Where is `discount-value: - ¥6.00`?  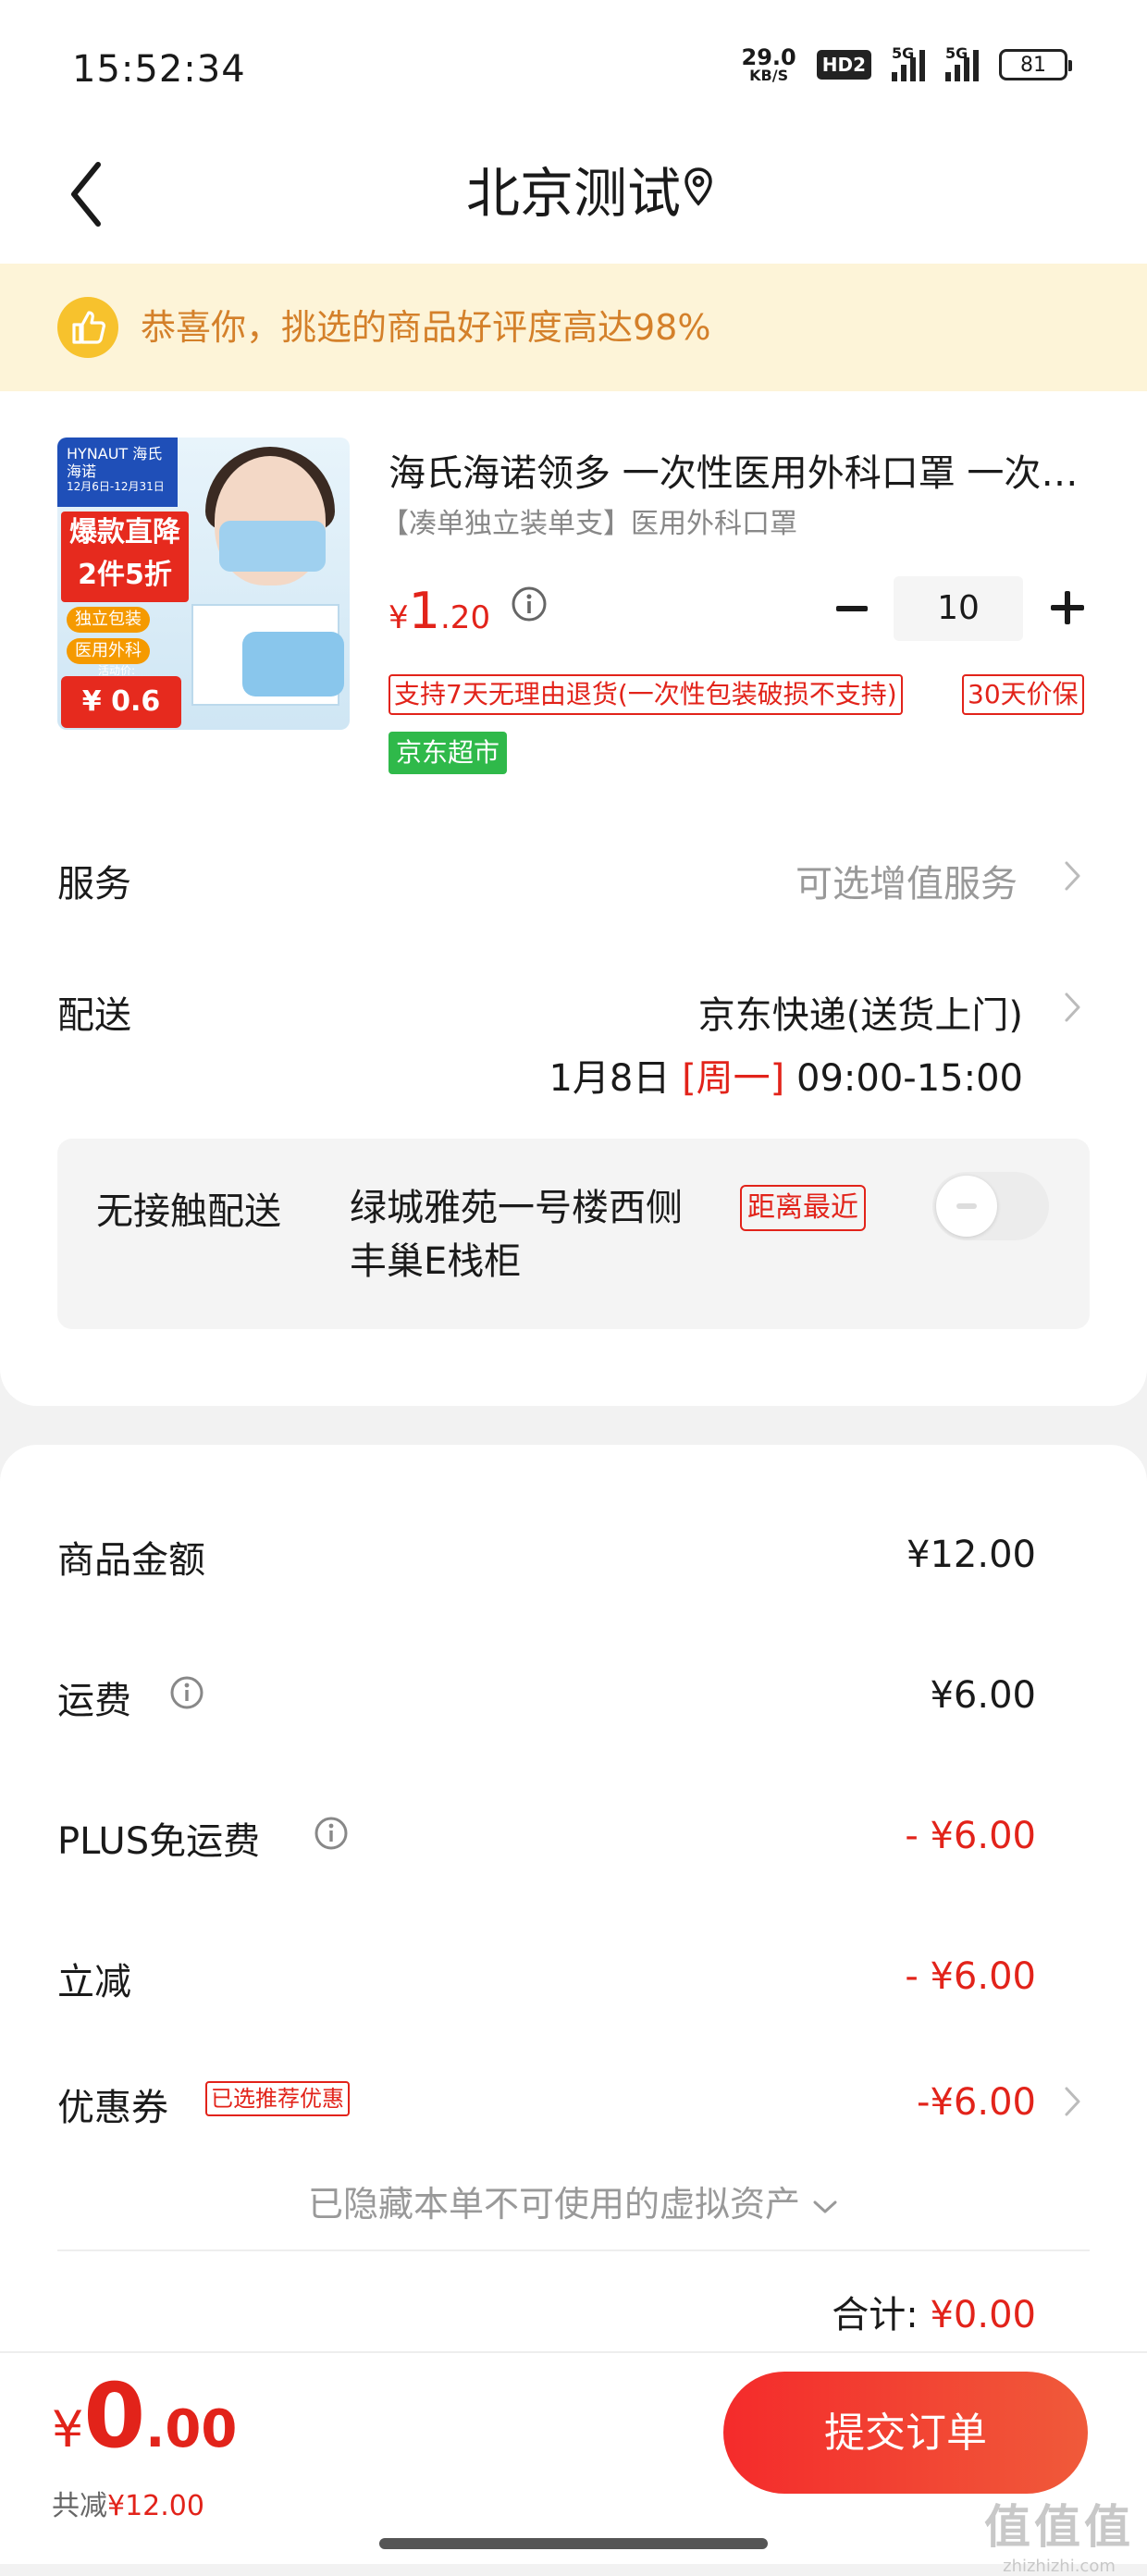
discount-value: - ¥6.00 is located at coordinates (970, 1976).